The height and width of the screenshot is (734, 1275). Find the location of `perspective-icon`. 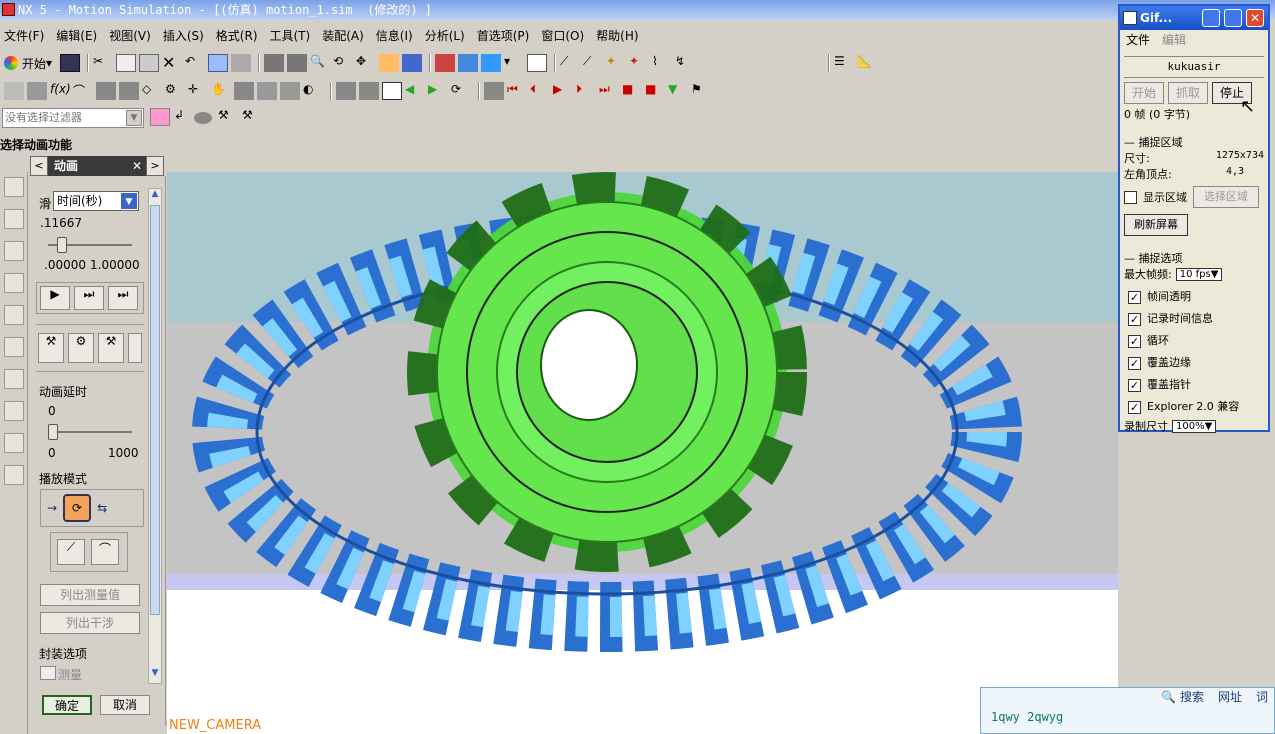

perspective-icon is located at coordinates (389, 63).